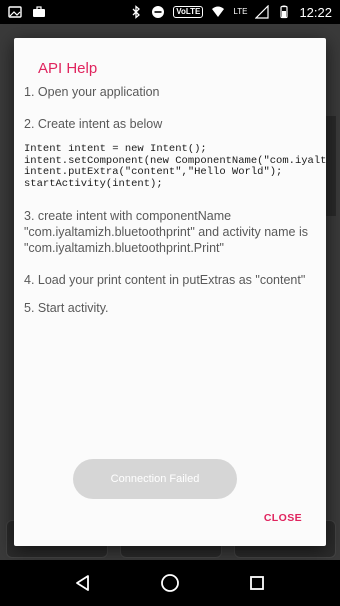 The width and height of the screenshot is (340, 606). What do you see at coordinates (262, 12) in the screenshot?
I see `signal-icon` at bounding box center [262, 12].